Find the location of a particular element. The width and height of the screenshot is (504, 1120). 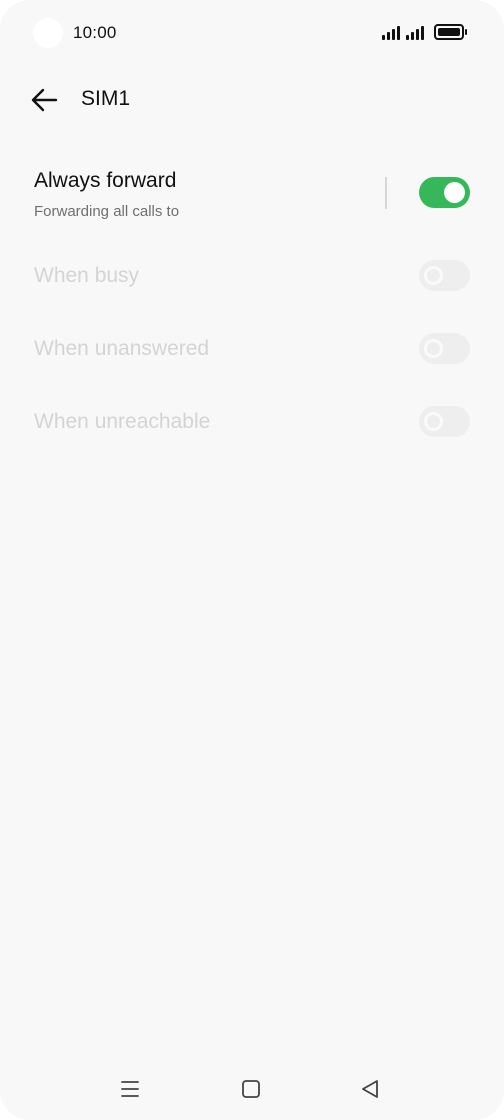

system-nav-bar is located at coordinates (252, 1089).